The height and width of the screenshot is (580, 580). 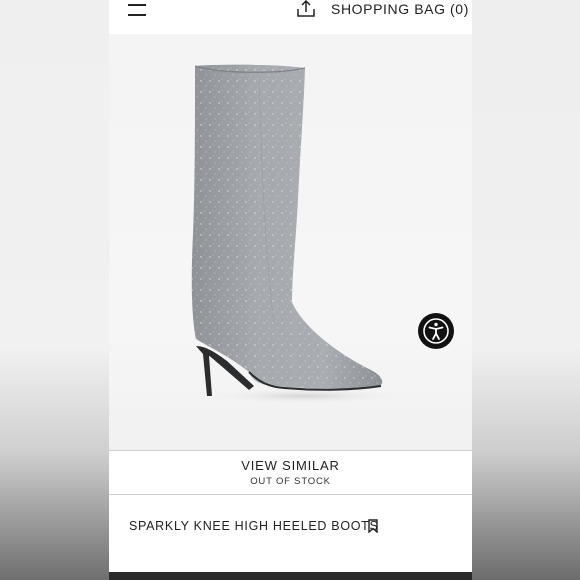 What do you see at coordinates (290, 481) in the screenshot?
I see `stock-status: OUT OF STOCK` at bounding box center [290, 481].